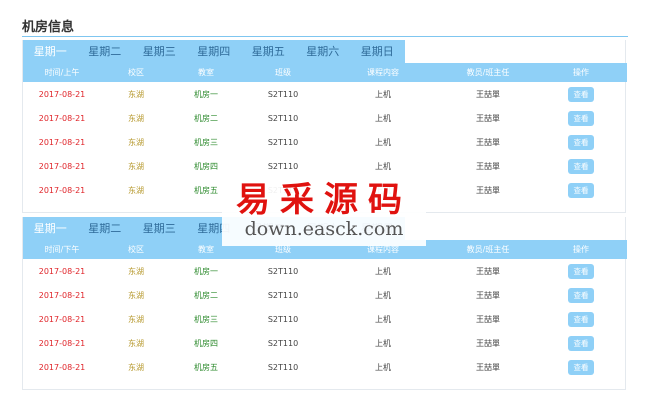 This screenshot has height=416, width=650. What do you see at coordinates (206, 142) in the screenshot?
I see `cell-room: 机房三` at bounding box center [206, 142].